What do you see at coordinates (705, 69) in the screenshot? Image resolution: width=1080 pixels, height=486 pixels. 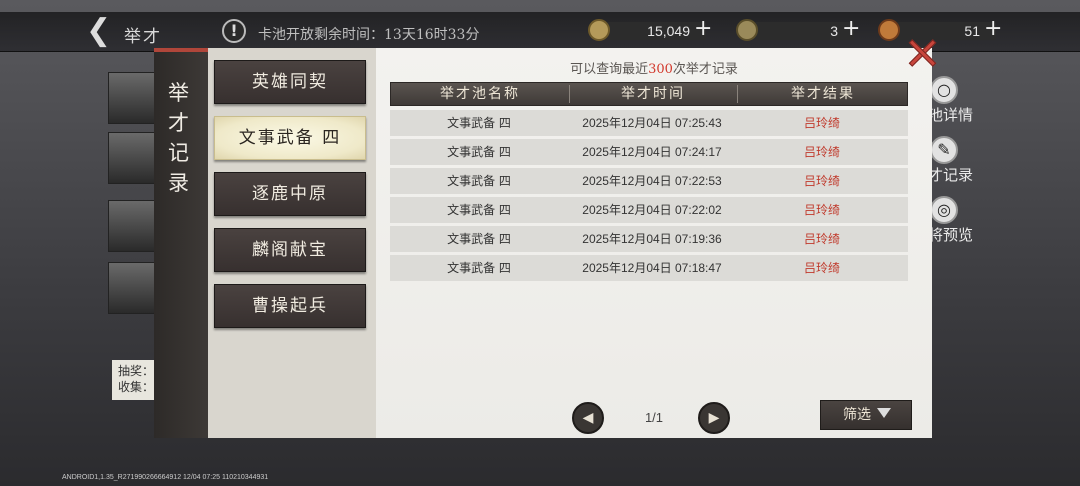 I see `hint-suffix: 次举才记录` at bounding box center [705, 69].